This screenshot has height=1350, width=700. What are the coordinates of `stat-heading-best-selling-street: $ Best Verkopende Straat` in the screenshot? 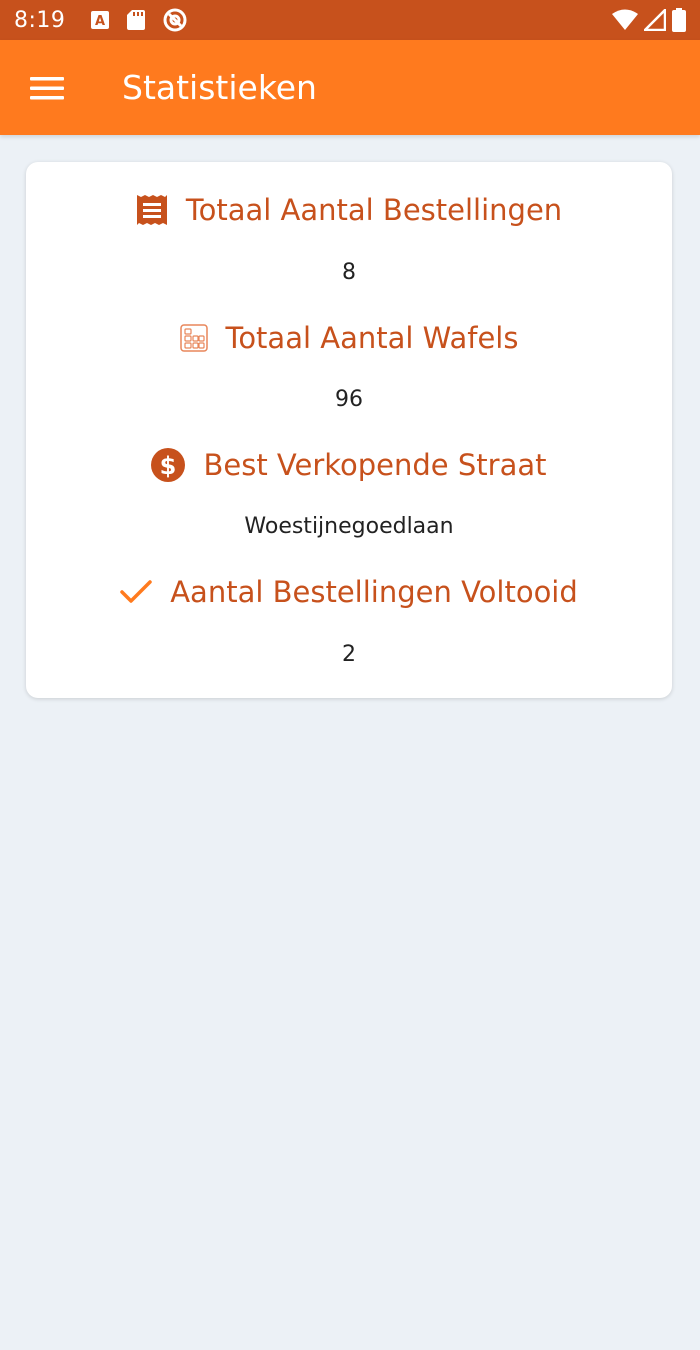 It's located at (349, 465).